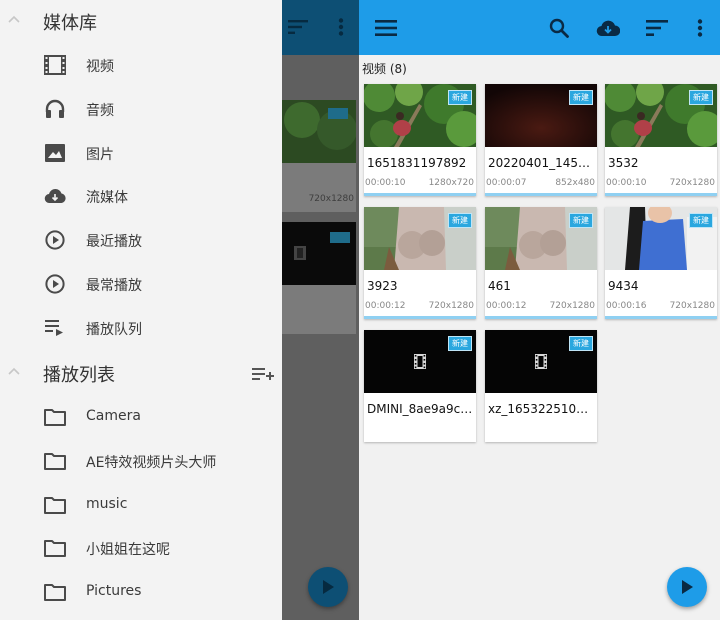  What do you see at coordinates (114, 329) in the screenshot?
I see `library-item-label: 播放队列` at bounding box center [114, 329].